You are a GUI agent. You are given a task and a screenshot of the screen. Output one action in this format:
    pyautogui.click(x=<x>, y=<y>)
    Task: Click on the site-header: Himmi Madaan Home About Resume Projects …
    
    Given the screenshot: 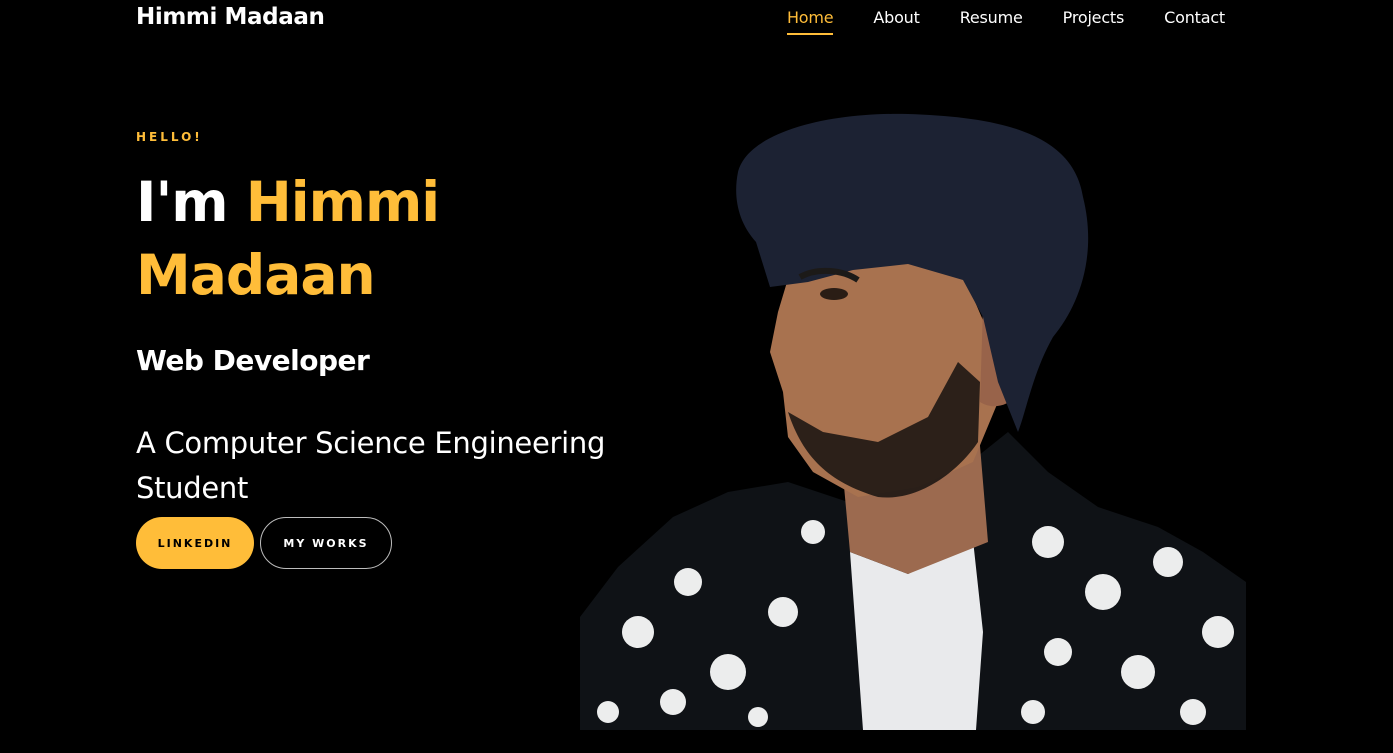 What is the action you would take?
    pyautogui.click(x=696, y=20)
    